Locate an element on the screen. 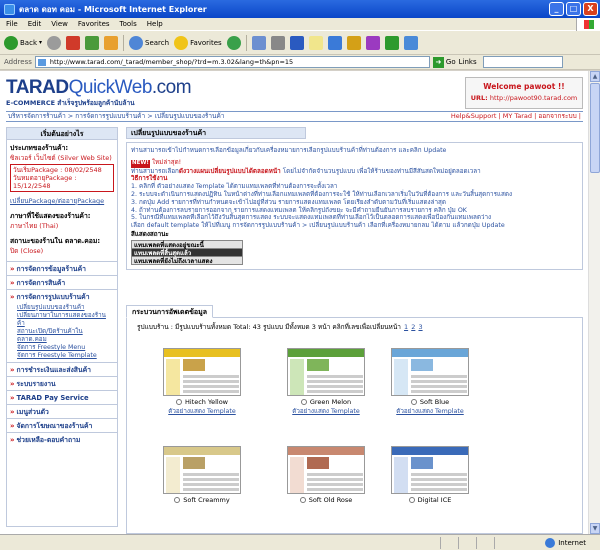 This screenshot has height=550, width=600. sidebar-item-reports: ระบบรายงาน is located at coordinates (62, 383).